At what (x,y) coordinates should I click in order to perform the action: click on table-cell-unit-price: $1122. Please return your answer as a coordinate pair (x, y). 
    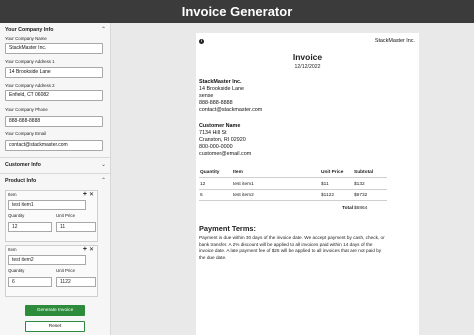
    Looking at the image, I should click on (327, 195).